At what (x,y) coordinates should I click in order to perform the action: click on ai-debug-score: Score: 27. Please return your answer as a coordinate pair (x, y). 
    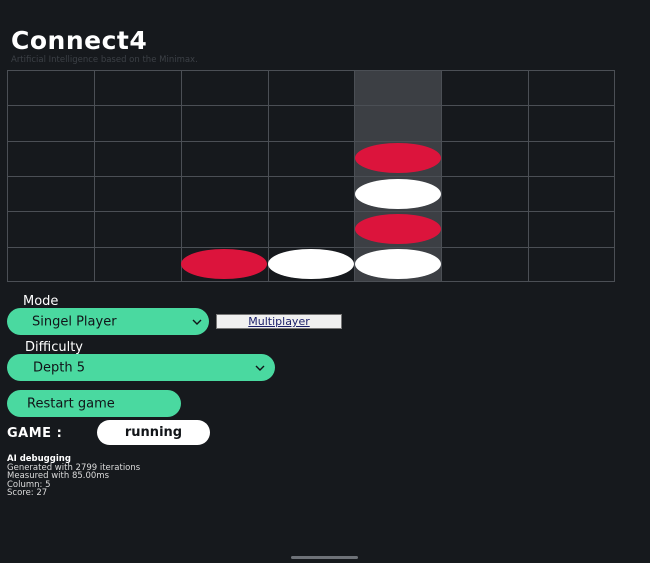
    Looking at the image, I should click on (27, 493).